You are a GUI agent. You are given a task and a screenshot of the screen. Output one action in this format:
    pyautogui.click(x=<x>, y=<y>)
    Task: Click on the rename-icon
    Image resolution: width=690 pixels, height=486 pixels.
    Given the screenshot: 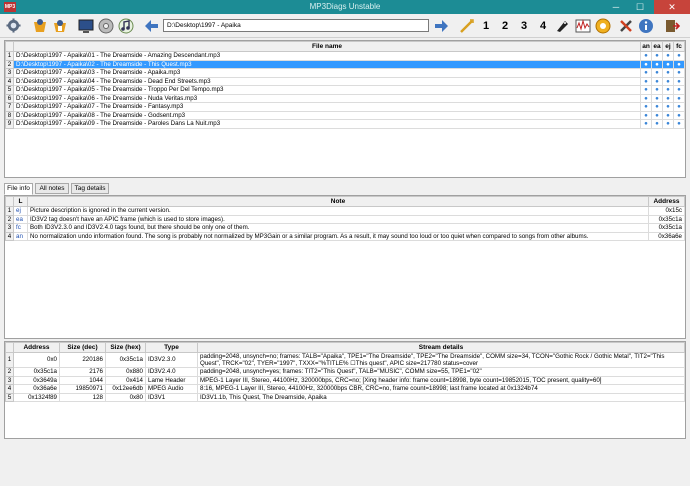 What is the action you would take?
    pyautogui.click(x=603, y=25)
    